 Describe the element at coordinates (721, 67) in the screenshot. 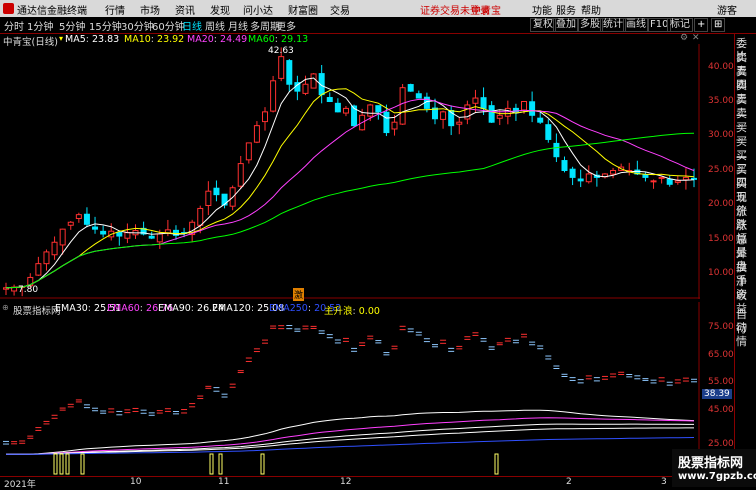

I see `price-tick: 40.00` at that location.